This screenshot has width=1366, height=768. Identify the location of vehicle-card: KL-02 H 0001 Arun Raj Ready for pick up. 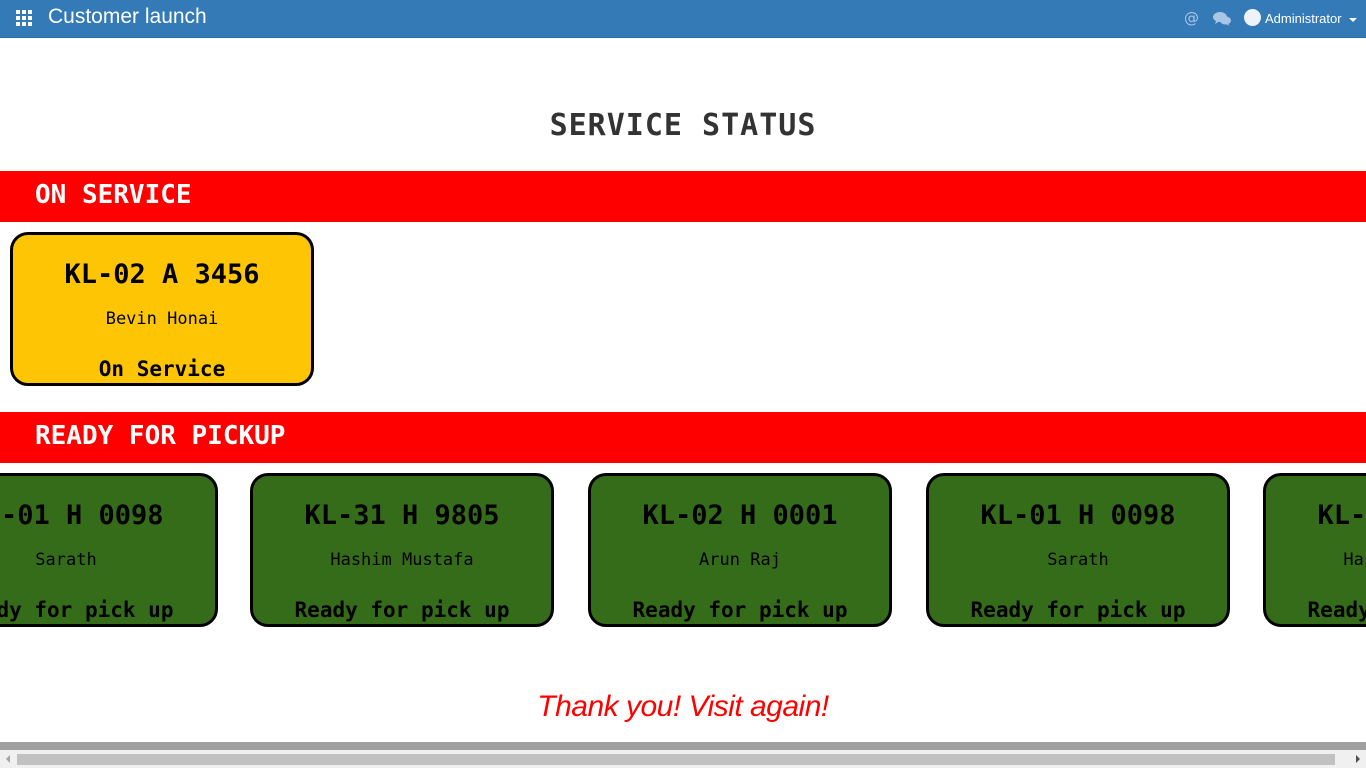
(740, 550).